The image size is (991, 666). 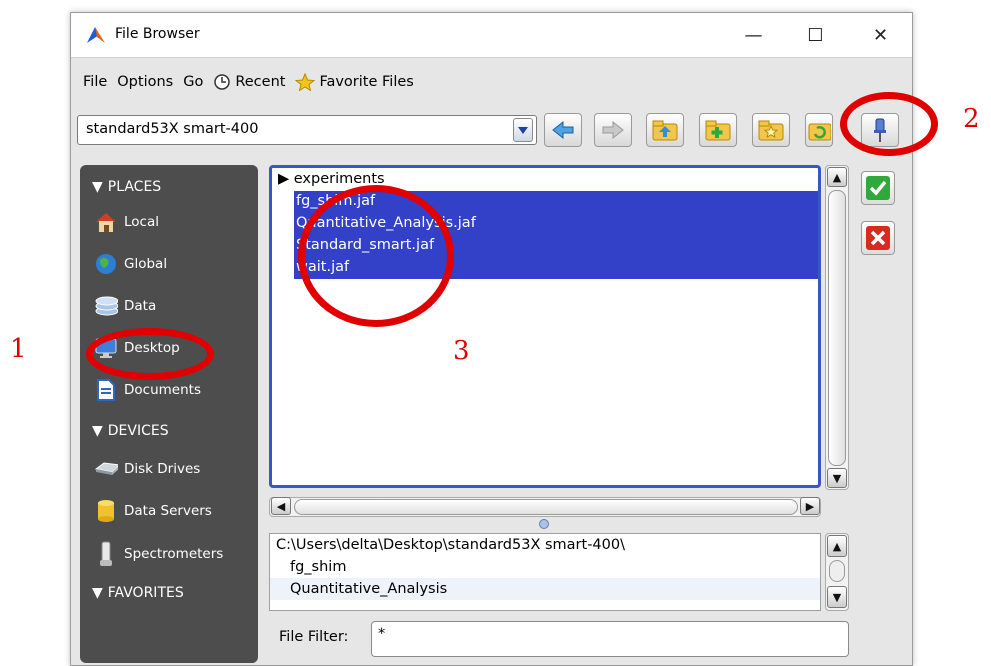 I want to click on path-dropdown-button, so click(x=523, y=130).